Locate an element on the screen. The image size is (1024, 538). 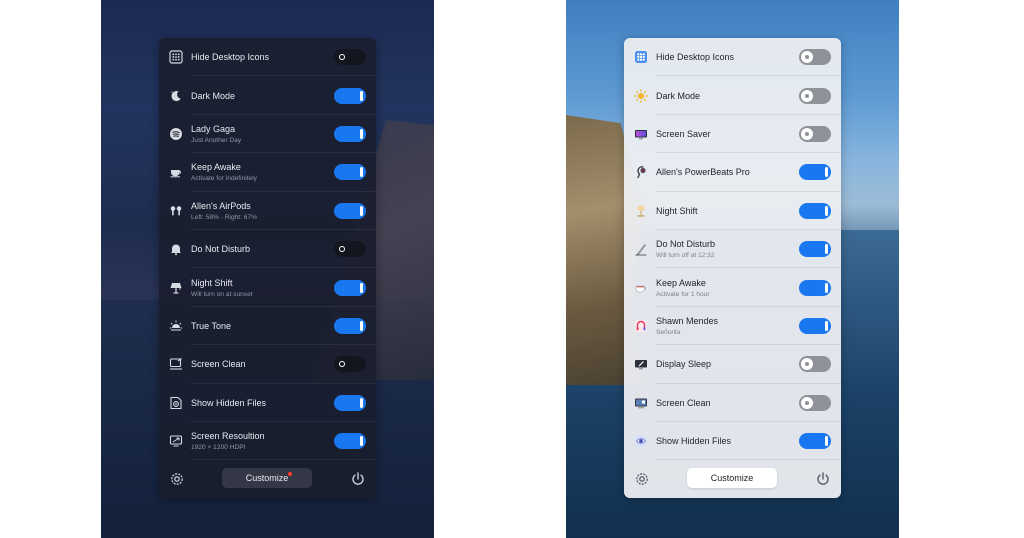
desktop-grid-icon is located at coordinates (641, 57).